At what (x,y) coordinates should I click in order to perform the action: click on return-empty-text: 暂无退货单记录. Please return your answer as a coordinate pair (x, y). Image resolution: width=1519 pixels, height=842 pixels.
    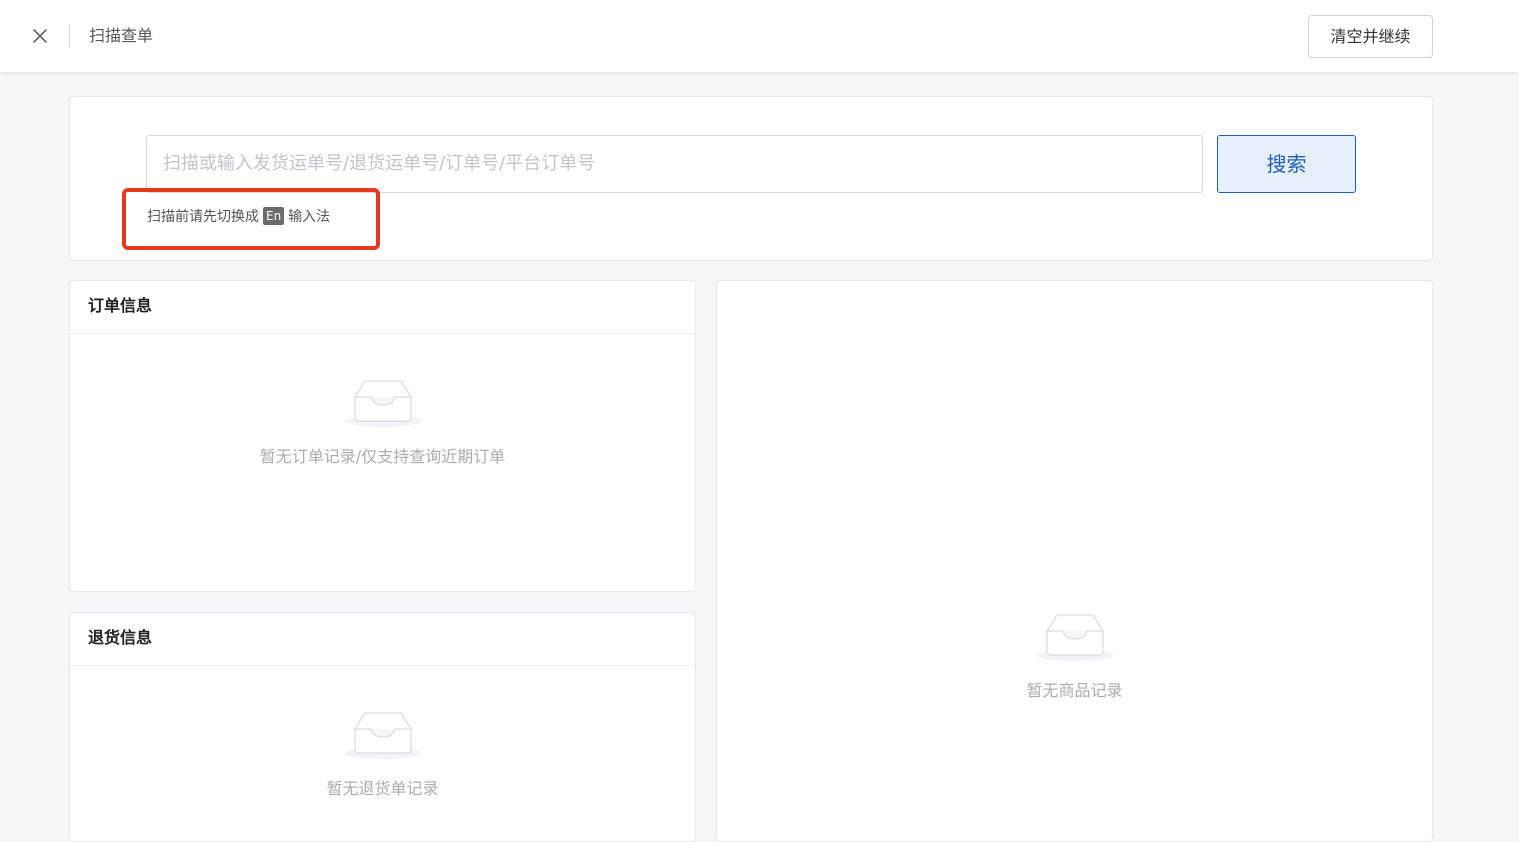
    Looking at the image, I should click on (382, 788).